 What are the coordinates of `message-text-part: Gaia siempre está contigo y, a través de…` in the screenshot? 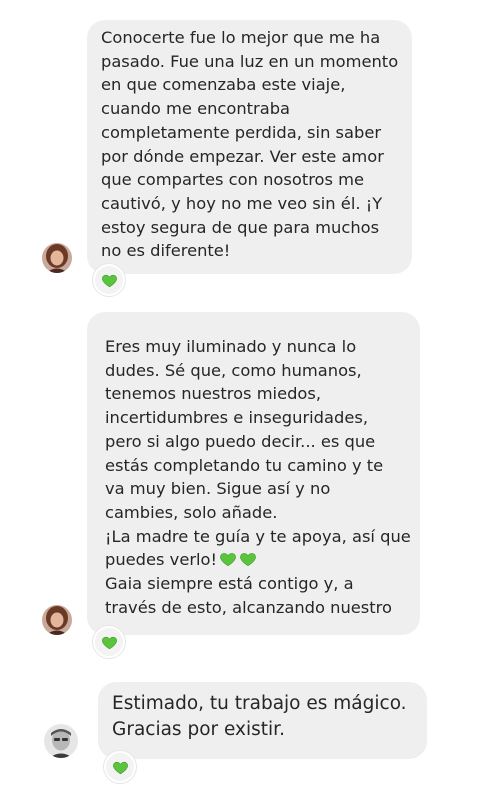 It's located at (248, 595).